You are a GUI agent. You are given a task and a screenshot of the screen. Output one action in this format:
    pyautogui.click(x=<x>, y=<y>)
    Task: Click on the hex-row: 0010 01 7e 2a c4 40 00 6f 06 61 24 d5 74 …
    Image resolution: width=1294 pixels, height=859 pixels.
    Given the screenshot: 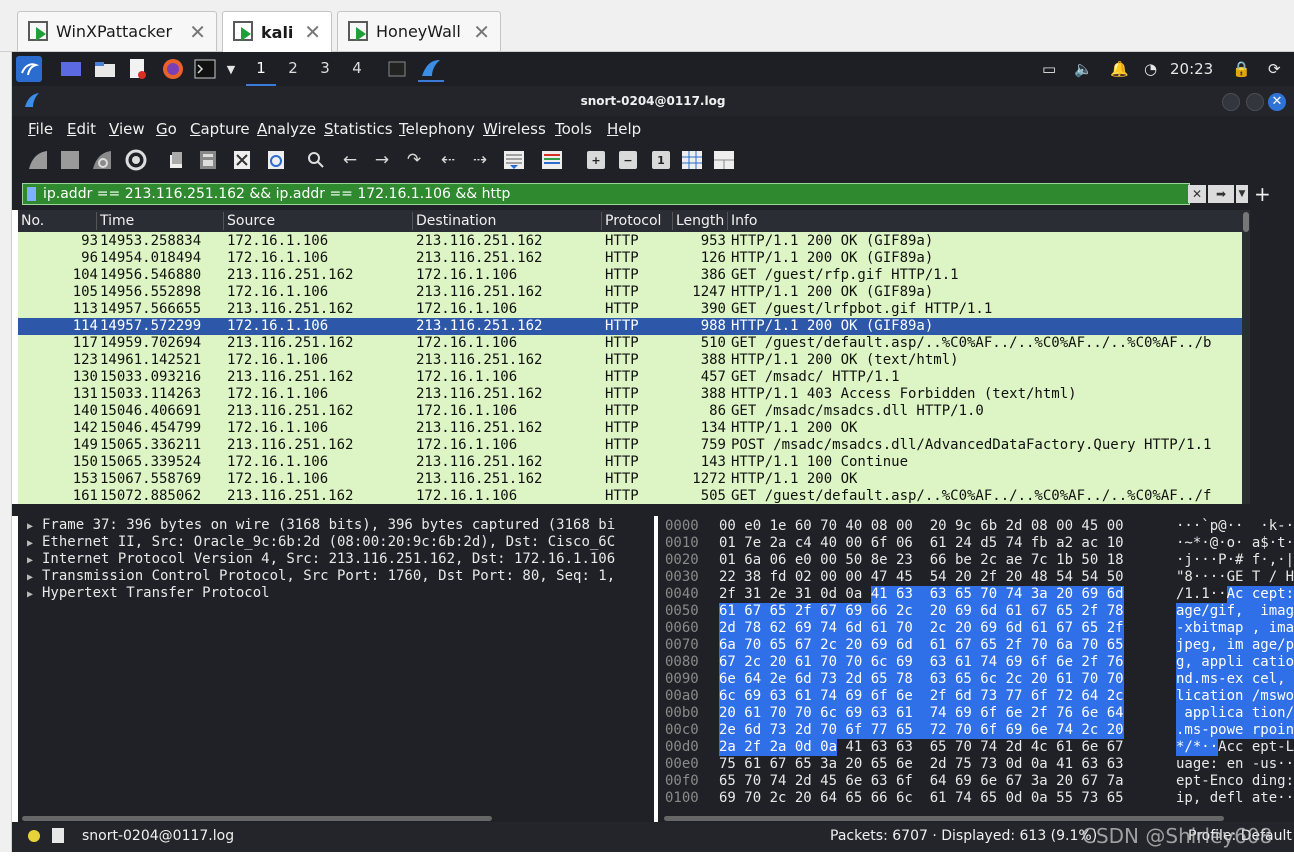 What is the action you would take?
    pyautogui.click(x=976, y=543)
    